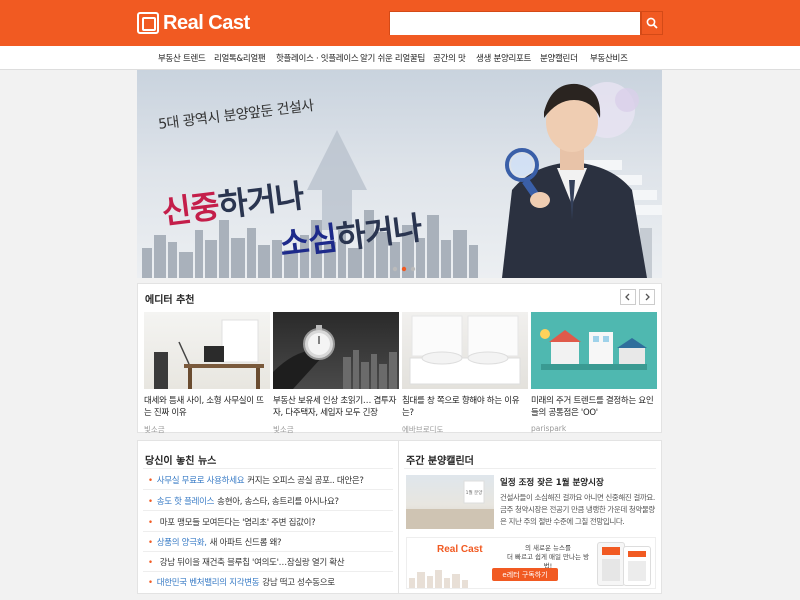 This screenshot has height=600, width=800. I want to click on hero-headline-1-accent: 신중, so click(190, 209).